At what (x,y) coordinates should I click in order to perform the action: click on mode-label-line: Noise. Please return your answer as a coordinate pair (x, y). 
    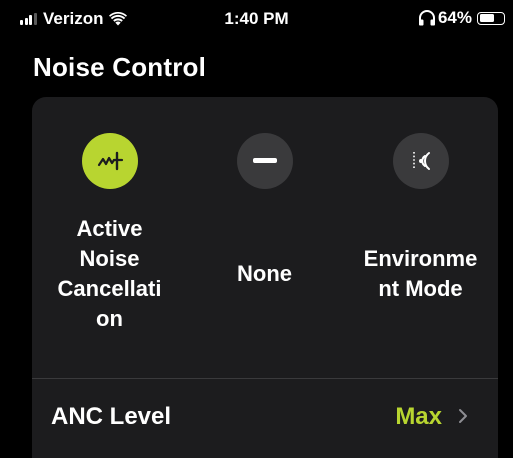
    Looking at the image, I should click on (109, 258).